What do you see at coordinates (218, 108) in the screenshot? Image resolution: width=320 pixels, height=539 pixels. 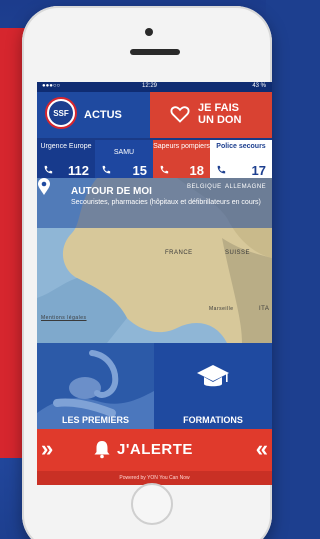 I see `don-label-line1: JE FAIS` at bounding box center [218, 108].